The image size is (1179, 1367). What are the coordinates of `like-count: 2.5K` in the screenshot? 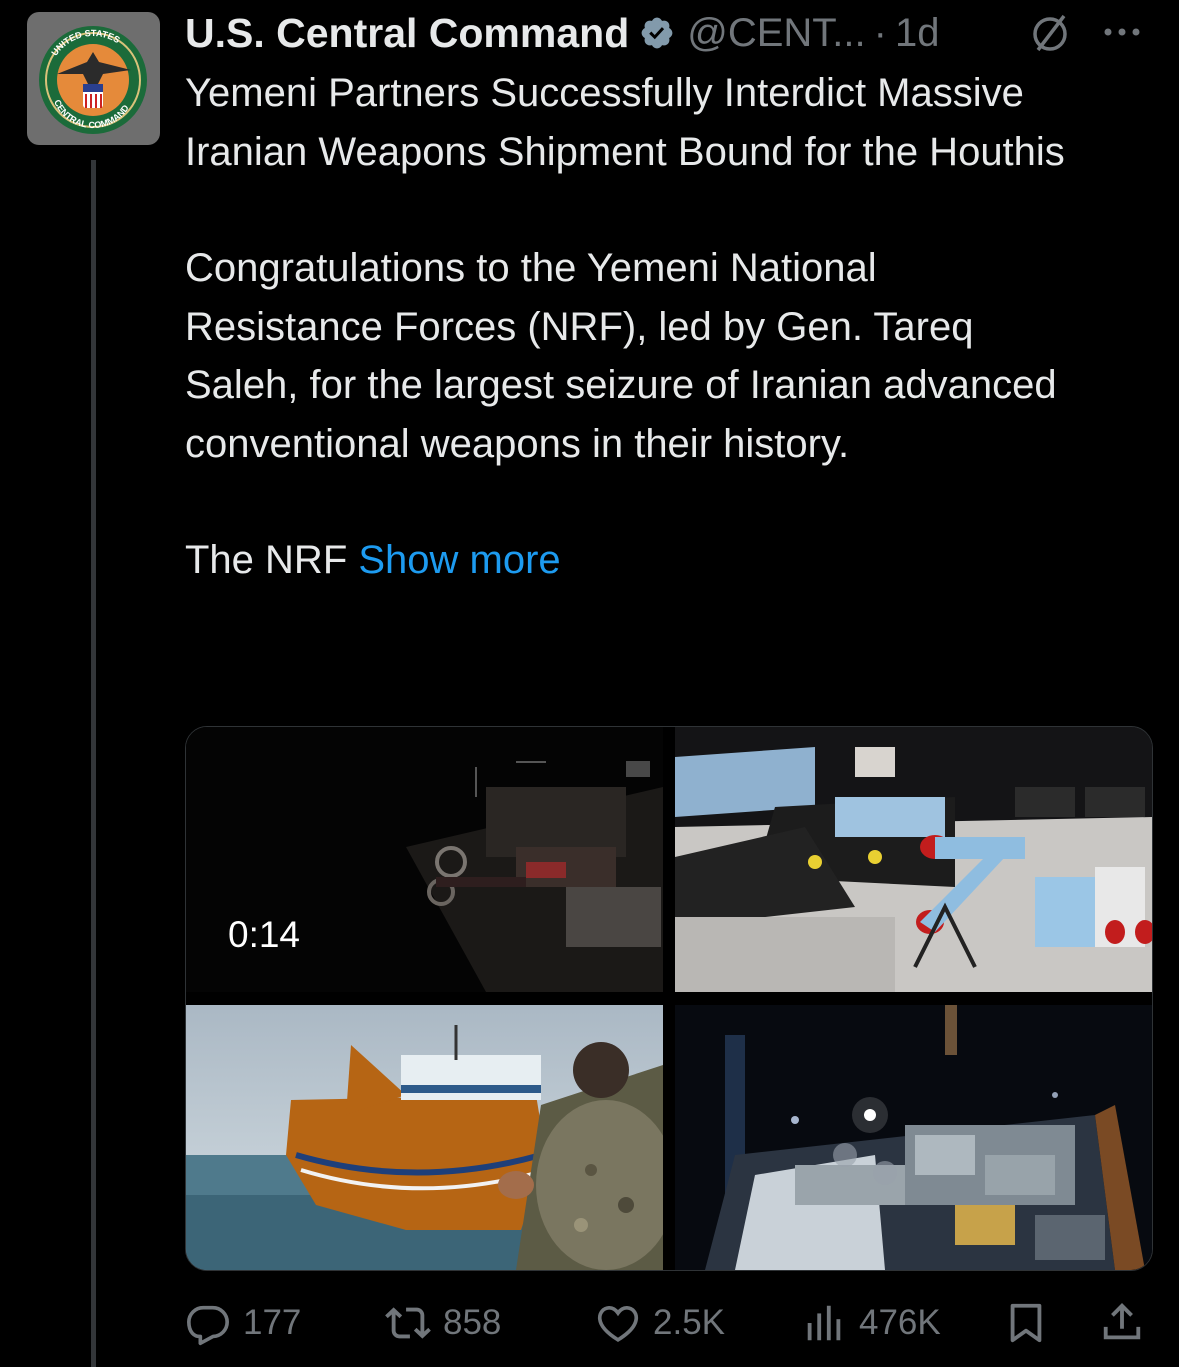 It's located at (689, 1322).